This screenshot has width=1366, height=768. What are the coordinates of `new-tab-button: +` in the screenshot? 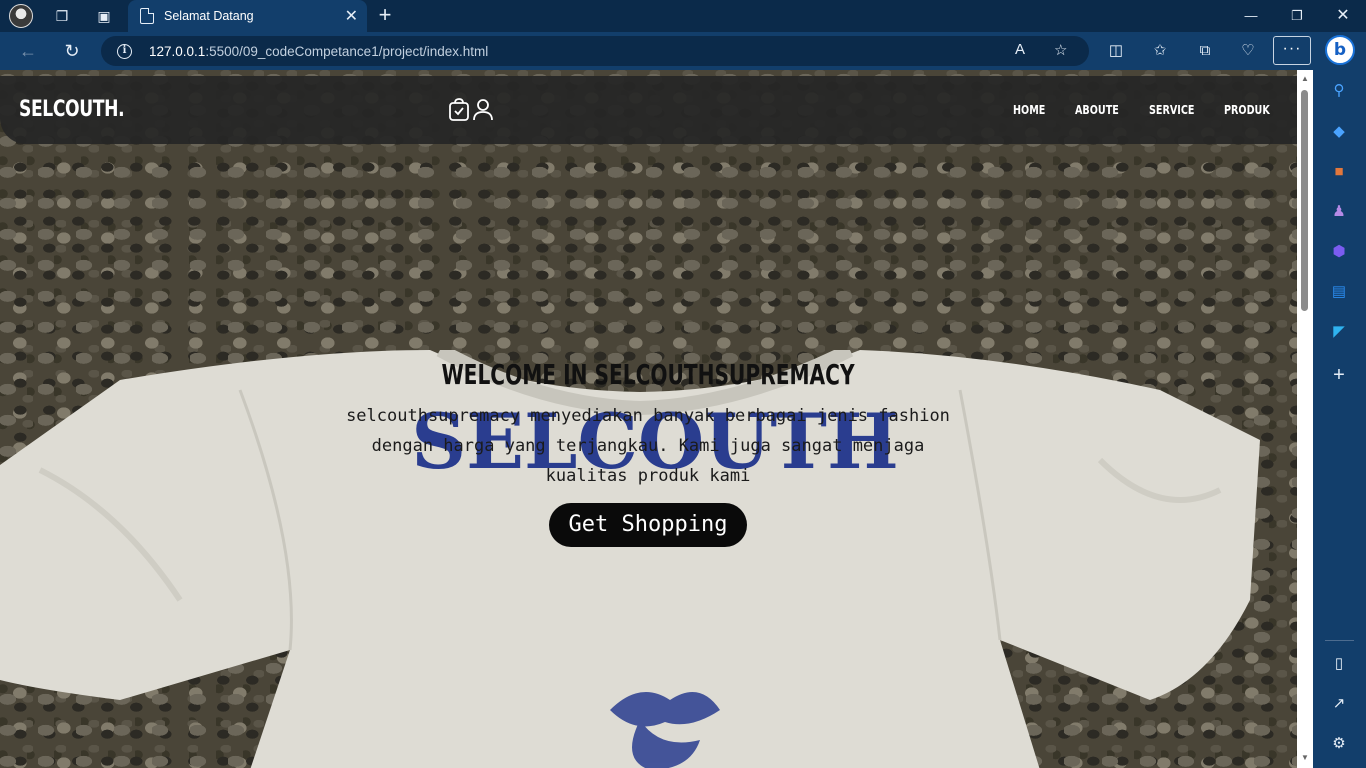 It's located at (385, 15).